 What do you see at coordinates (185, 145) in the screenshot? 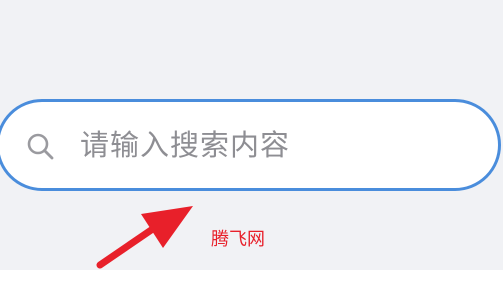
I see `search-placeholder: 请输入搜索内容` at bounding box center [185, 145].